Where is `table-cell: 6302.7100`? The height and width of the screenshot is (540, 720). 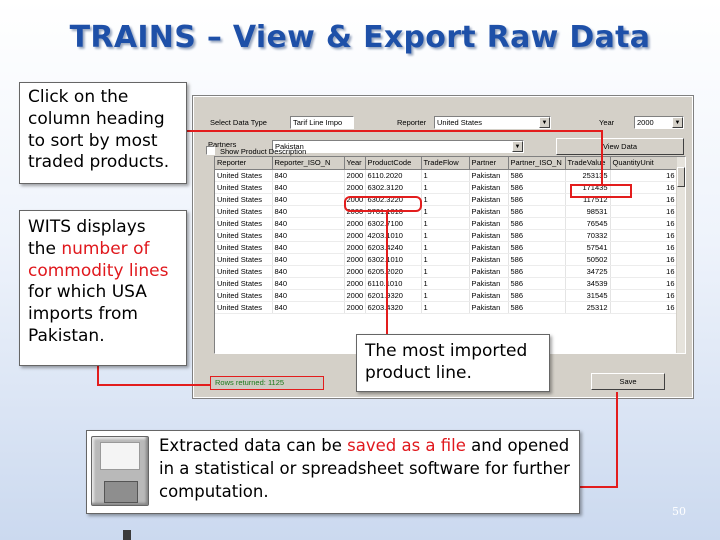
table-cell: 6302.7100 is located at coordinates (393, 223).